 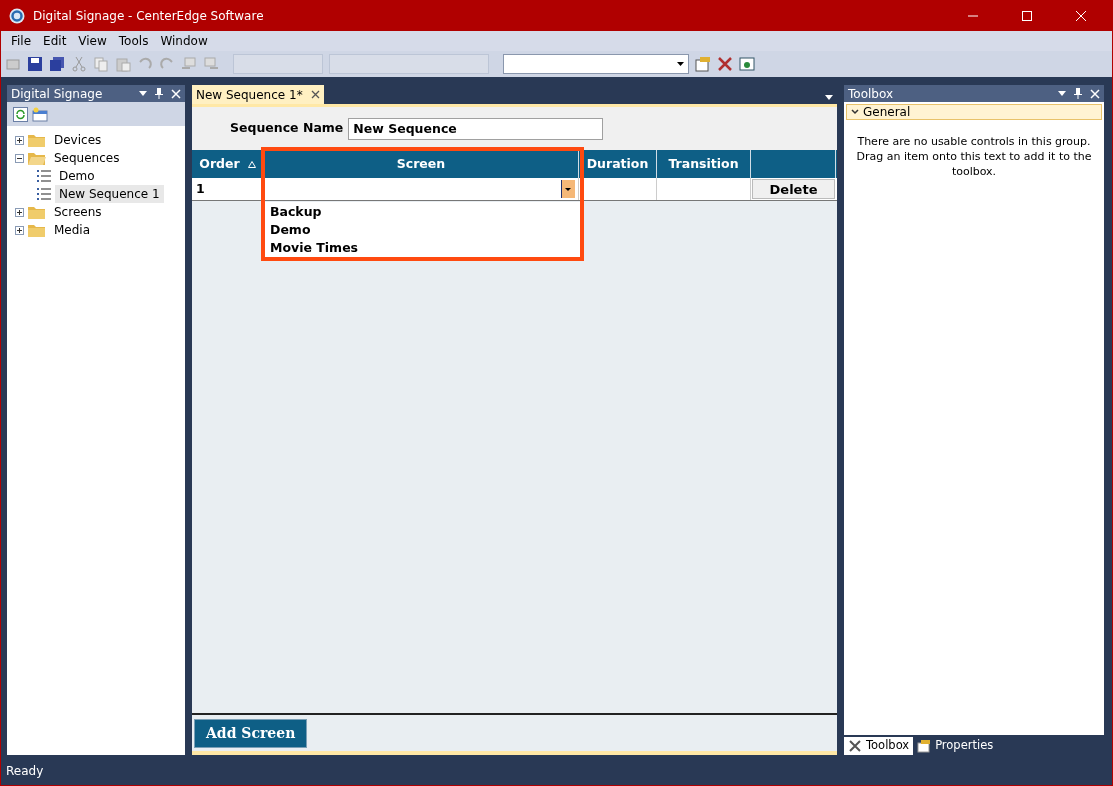 I want to click on panel-title: Digital Signage, so click(x=57, y=94).